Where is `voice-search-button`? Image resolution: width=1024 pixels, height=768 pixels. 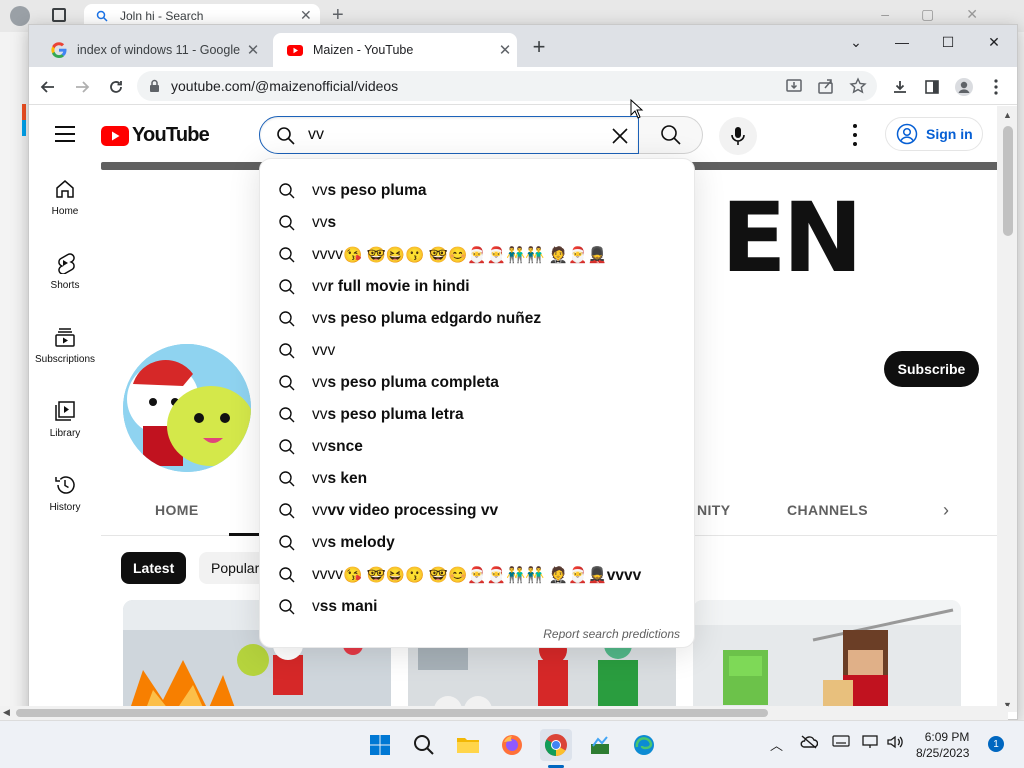 voice-search-button is located at coordinates (738, 136).